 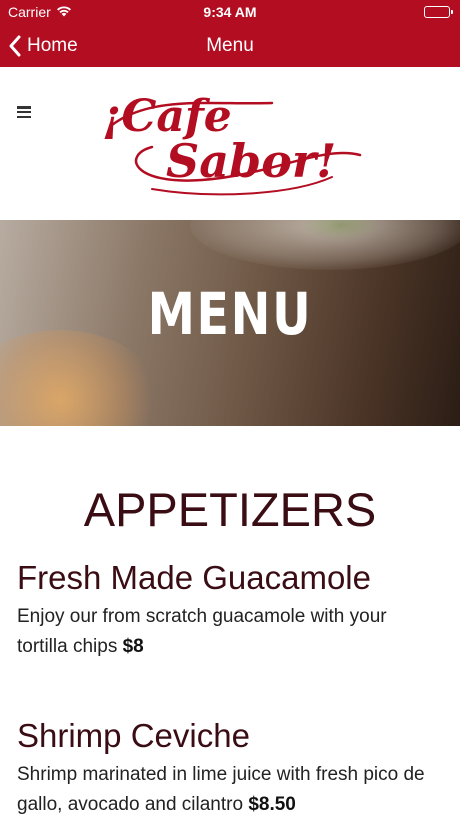 I want to click on menu-item-price: $8, so click(x=133, y=646).